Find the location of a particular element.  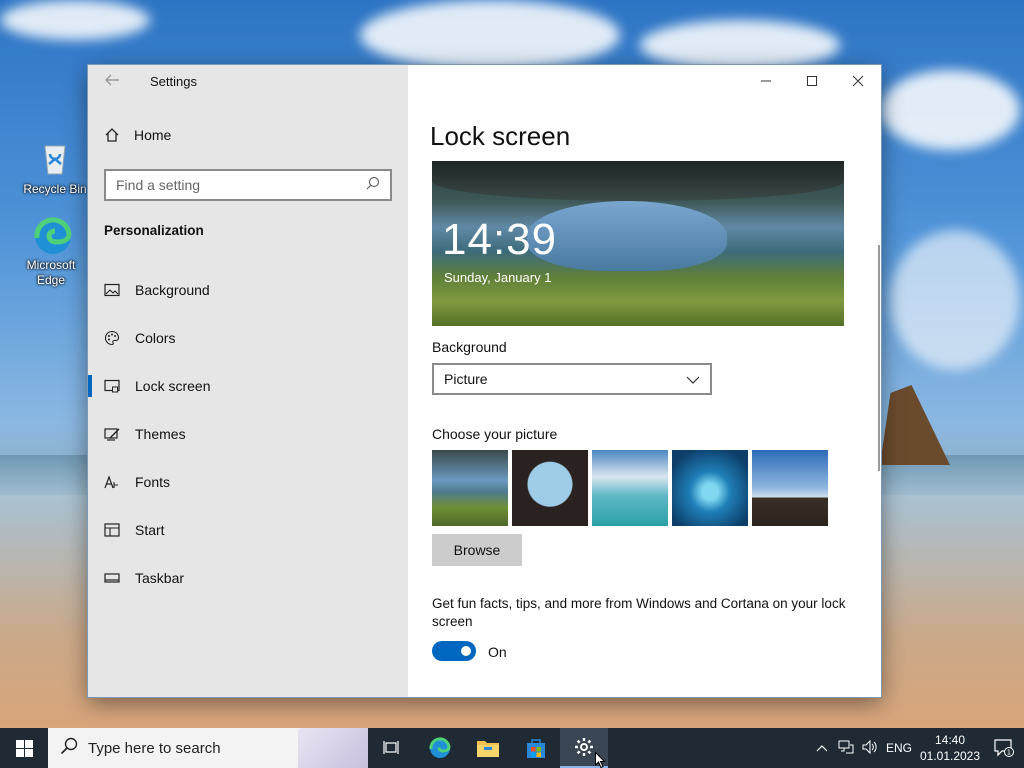

section-heading: Personalization is located at coordinates (154, 230).